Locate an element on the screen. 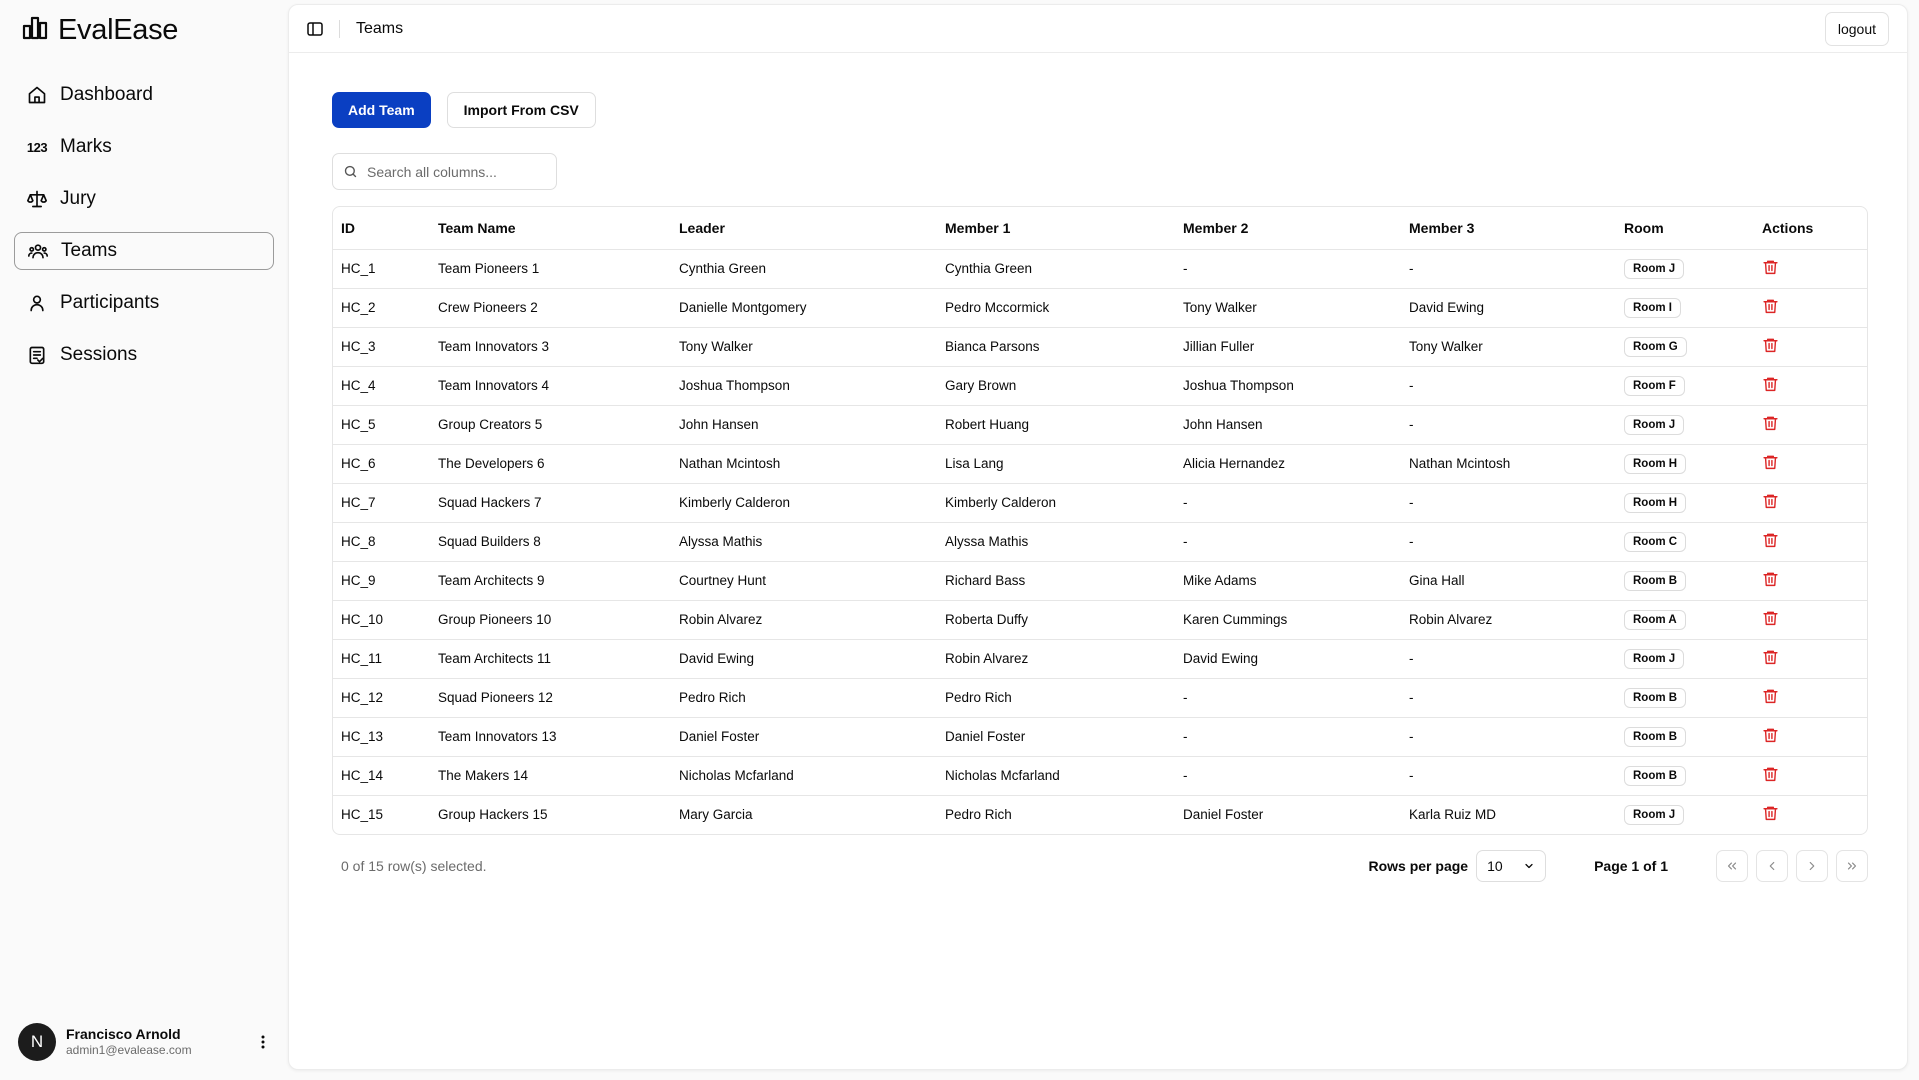 The image size is (1919, 1080). search-icon is located at coordinates (350, 171).